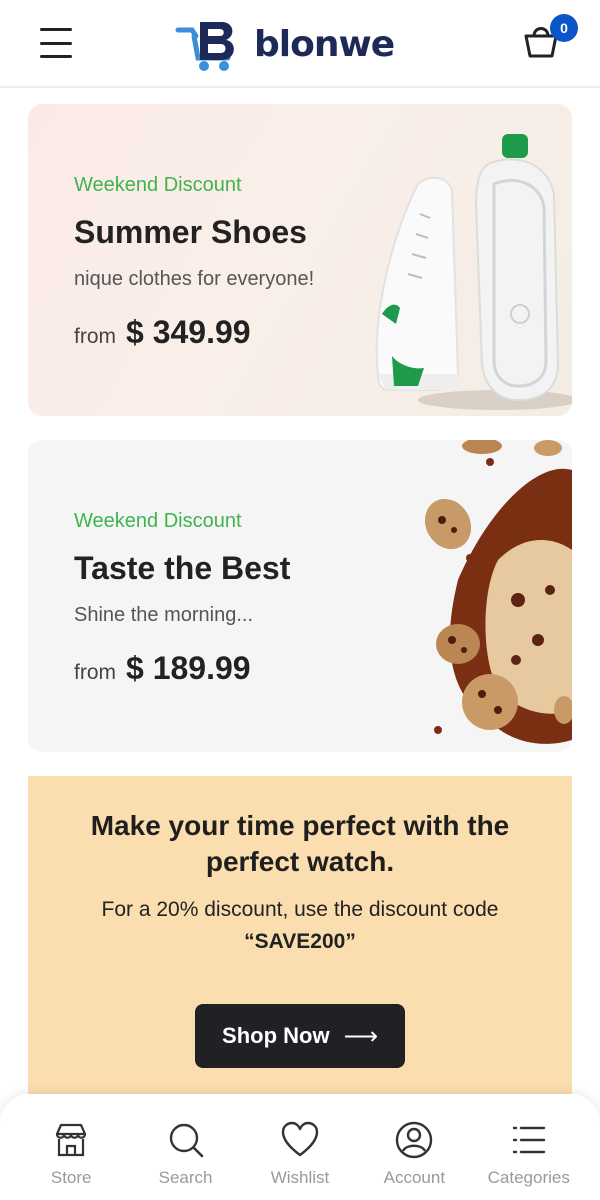 This screenshot has width=600, height=1200. I want to click on promo-price-row: from $ 349.99, so click(162, 332).